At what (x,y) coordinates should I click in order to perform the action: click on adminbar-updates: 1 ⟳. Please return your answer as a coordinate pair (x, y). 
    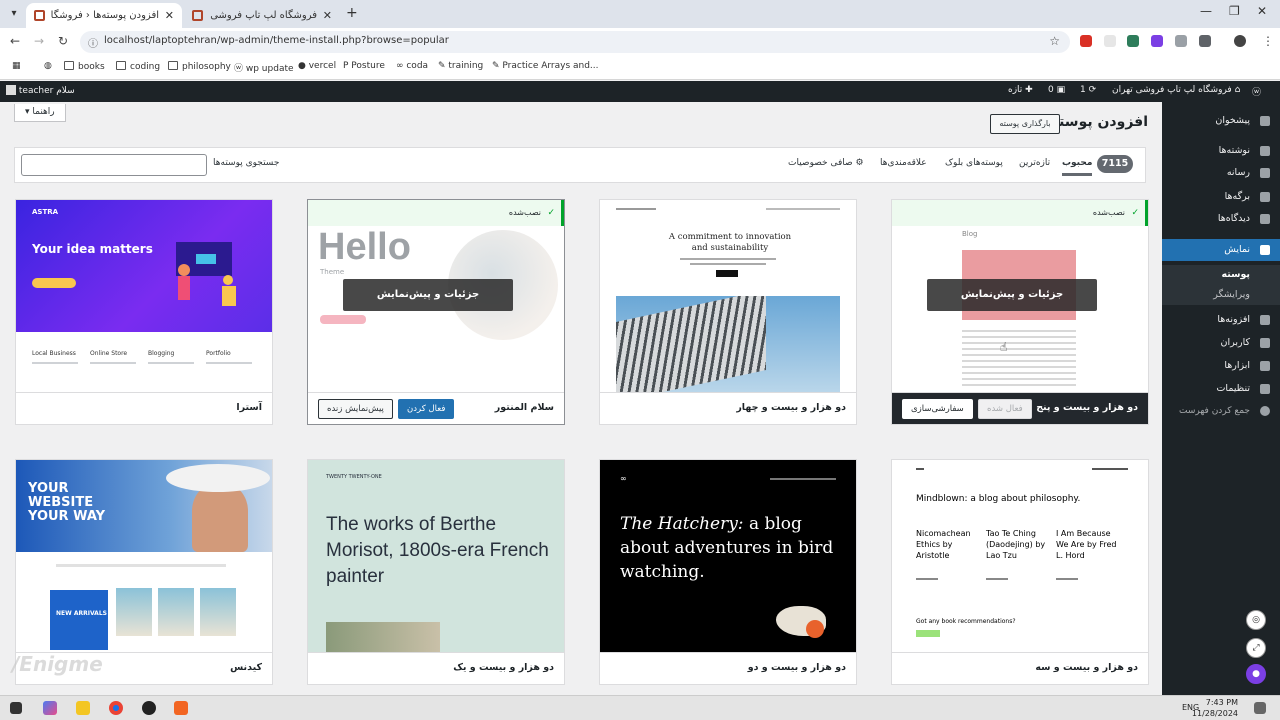
    Looking at the image, I should click on (1088, 90).